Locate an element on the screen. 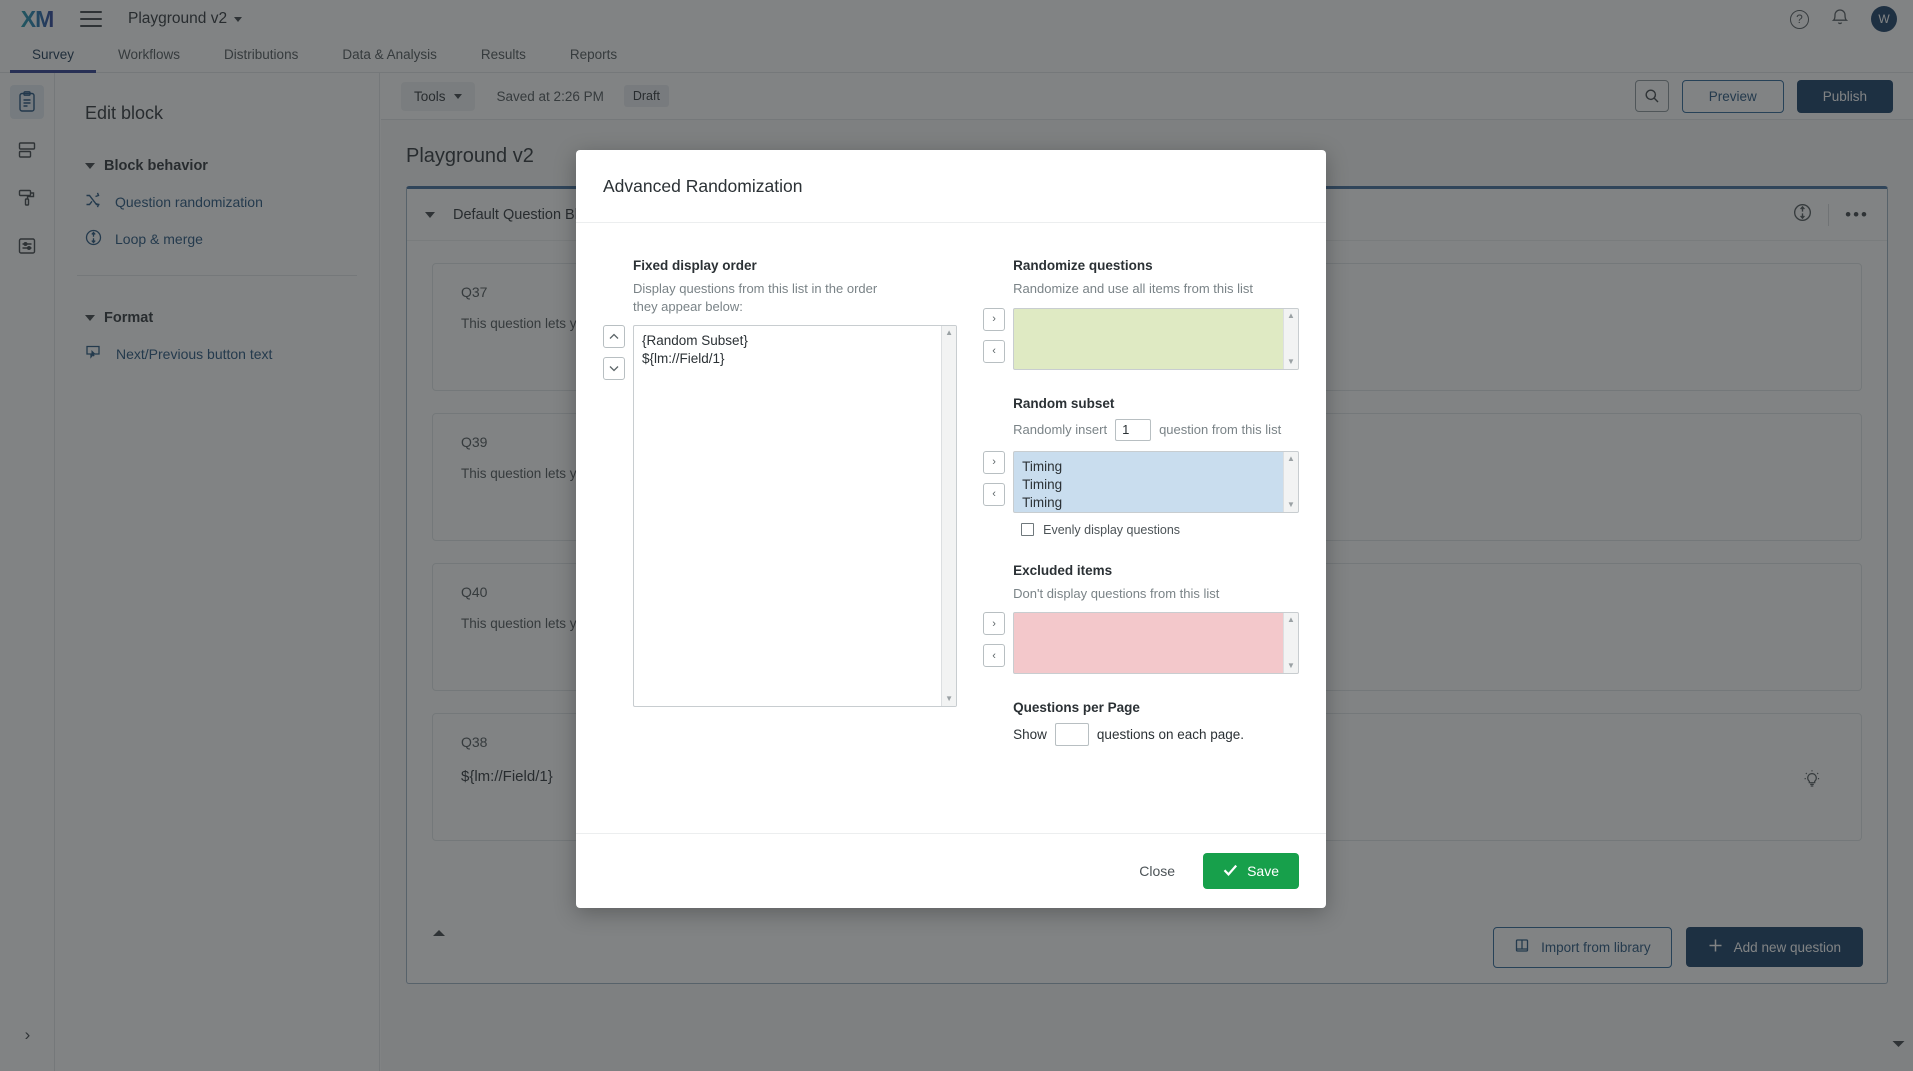  evenly-display-label: Evenly display questions is located at coordinates (1112, 529).